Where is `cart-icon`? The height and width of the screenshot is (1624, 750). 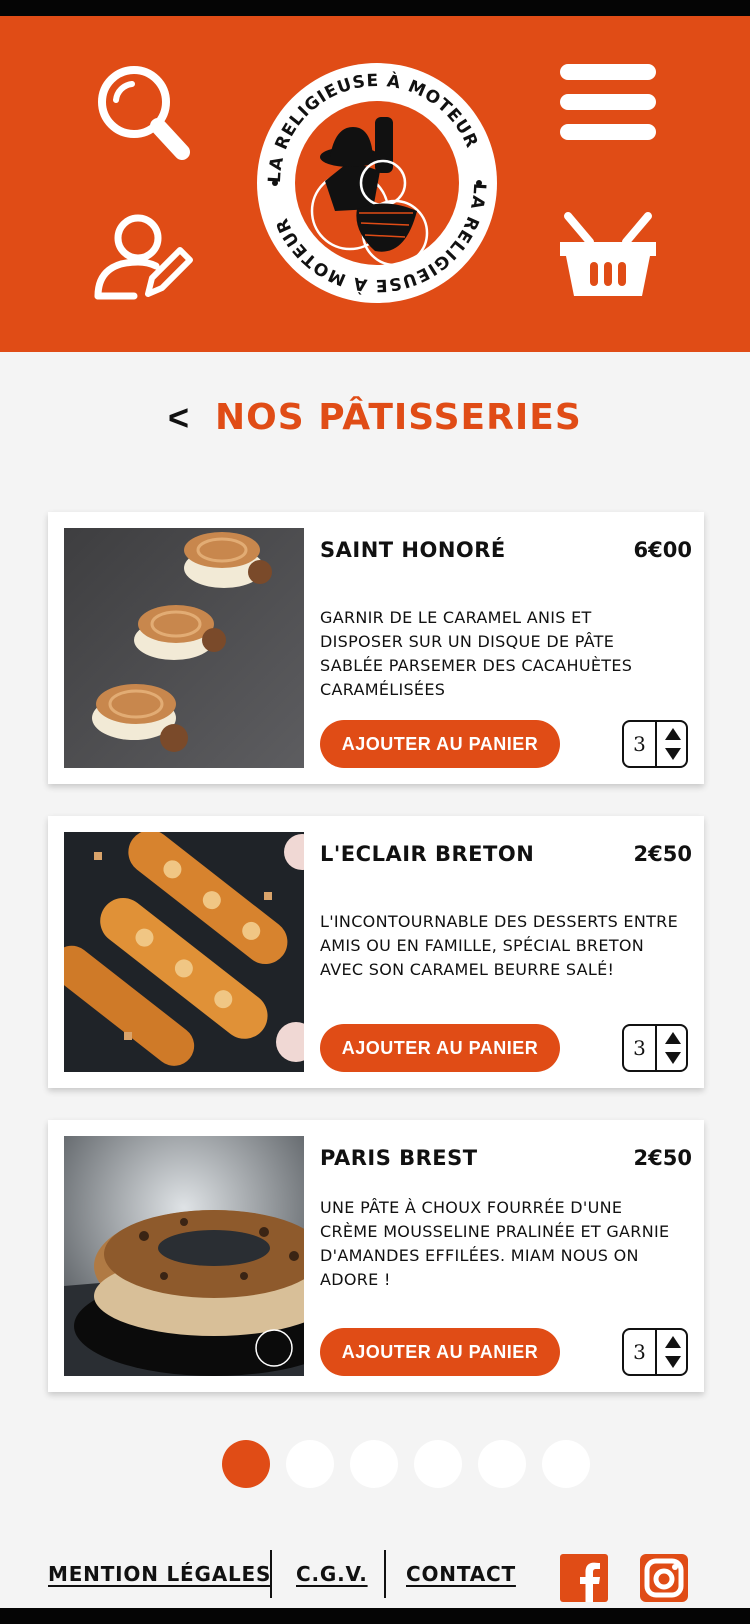
cart-icon is located at coordinates (608, 254).